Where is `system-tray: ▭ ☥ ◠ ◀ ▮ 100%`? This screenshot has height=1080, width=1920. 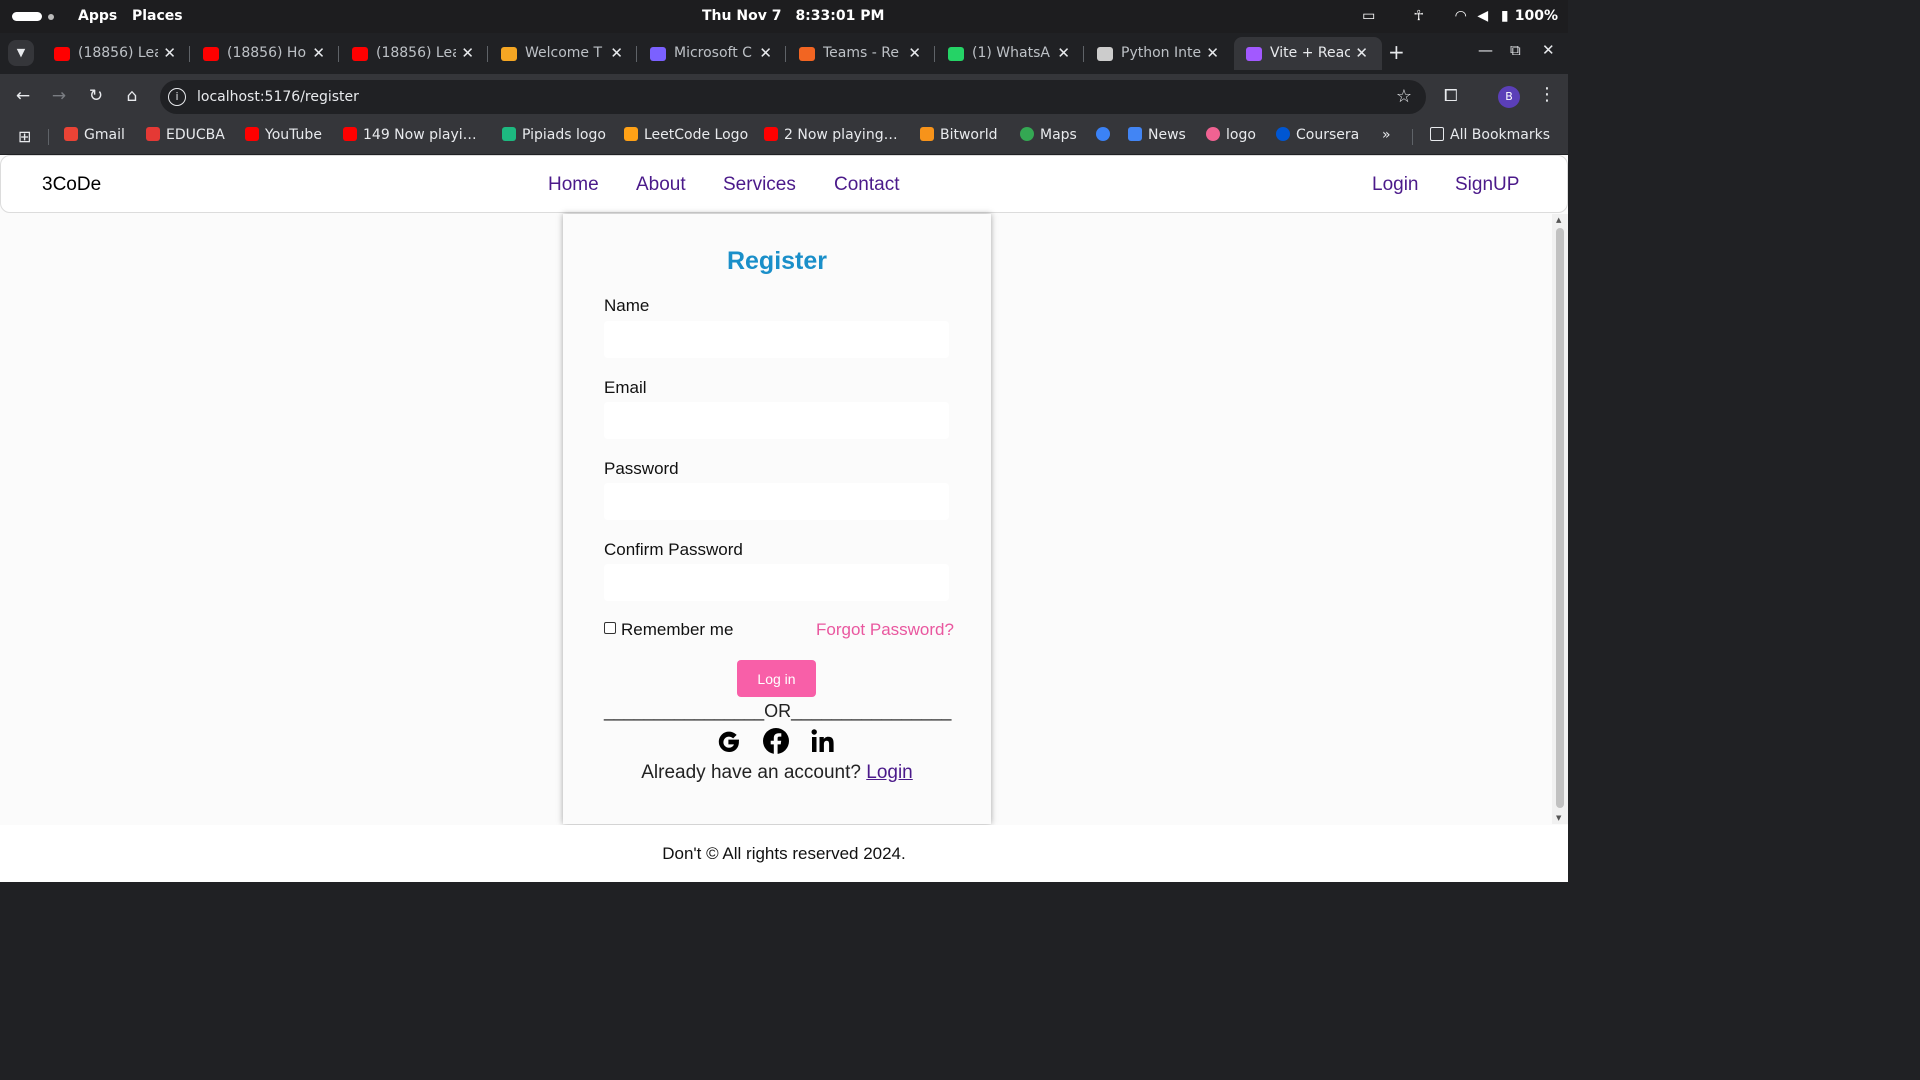 system-tray: ▭ ☥ ◠ ◀ ▮ 100% is located at coordinates (1458, 16).